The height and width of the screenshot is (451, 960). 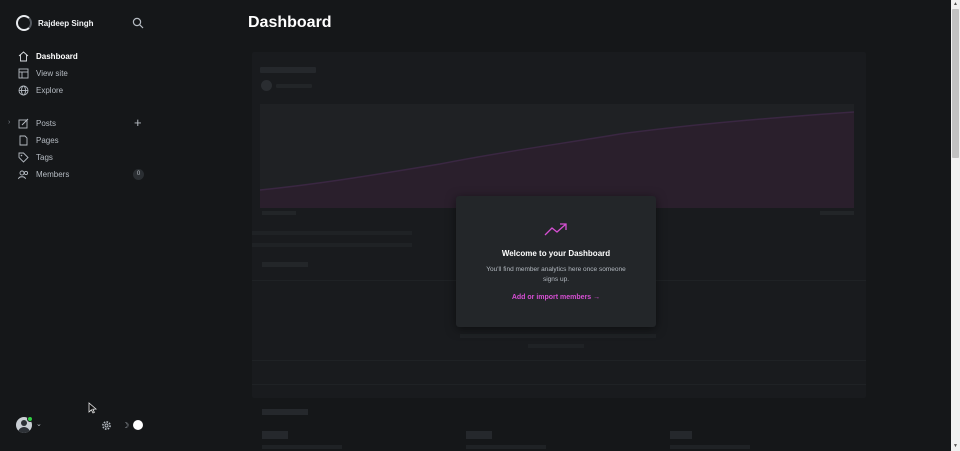 What do you see at coordinates (80, 123) in the screenshot?
I see `nav-posts: › Posts +` at bounding box center [80, 123].